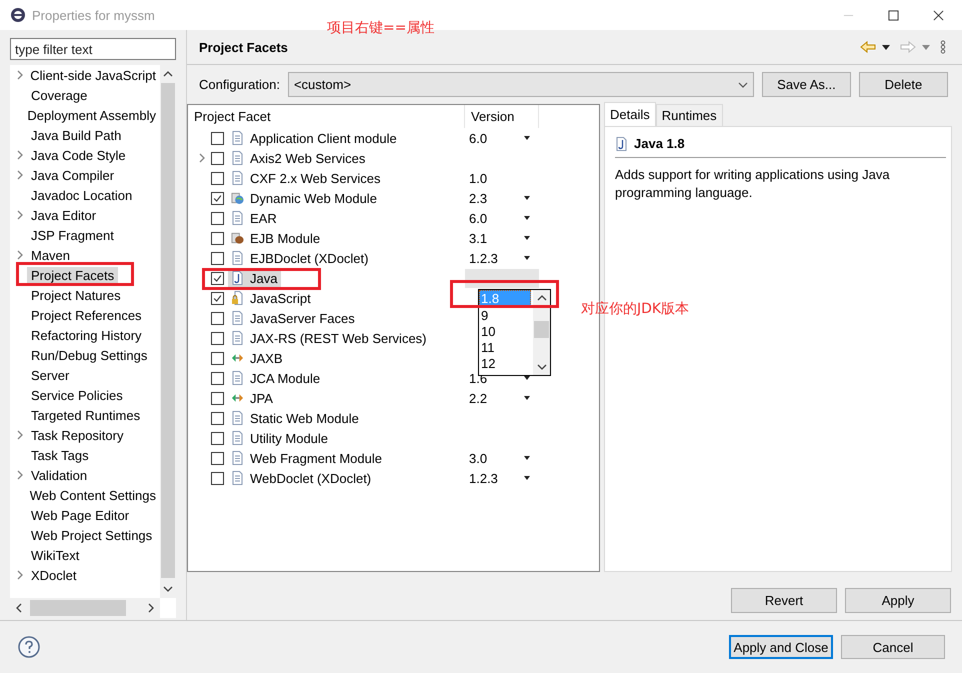 This screenshot has width=962, height=673. Describe the element at coordinates (151, 608) in the screenshot. I see `scroll-right-icon` at that location.